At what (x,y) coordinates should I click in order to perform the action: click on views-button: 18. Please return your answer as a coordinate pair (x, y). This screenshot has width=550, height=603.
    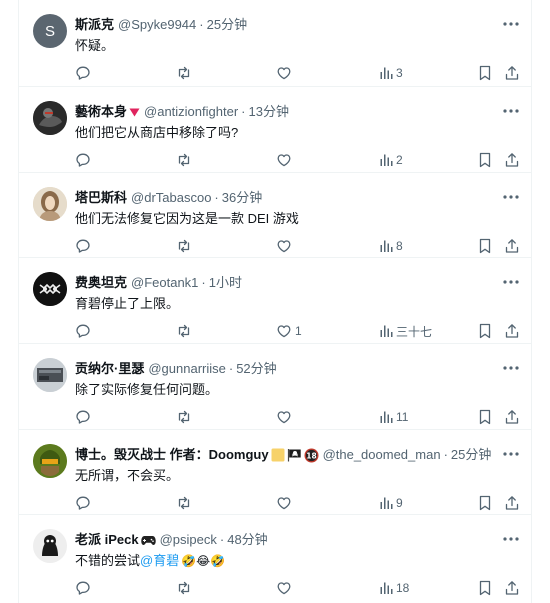
    Looking at the image, I should click on (394, 588).